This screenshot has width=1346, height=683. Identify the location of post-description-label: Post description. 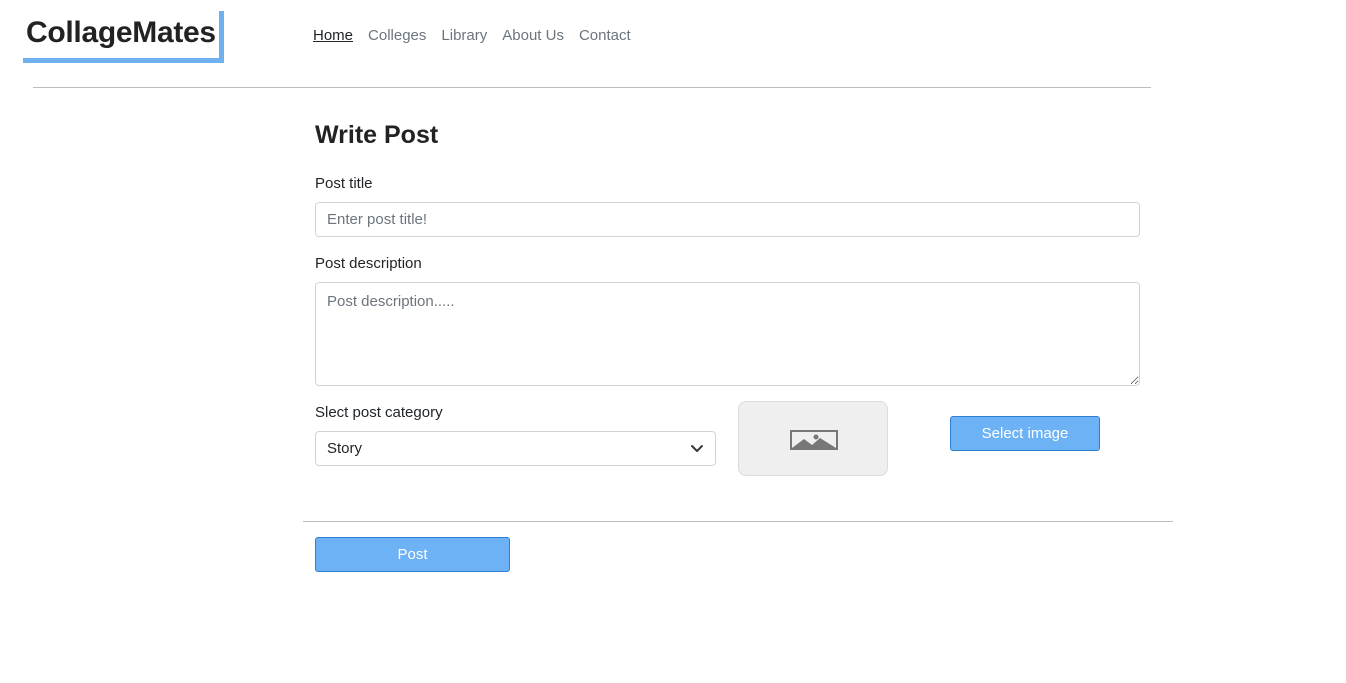
(368, 263).